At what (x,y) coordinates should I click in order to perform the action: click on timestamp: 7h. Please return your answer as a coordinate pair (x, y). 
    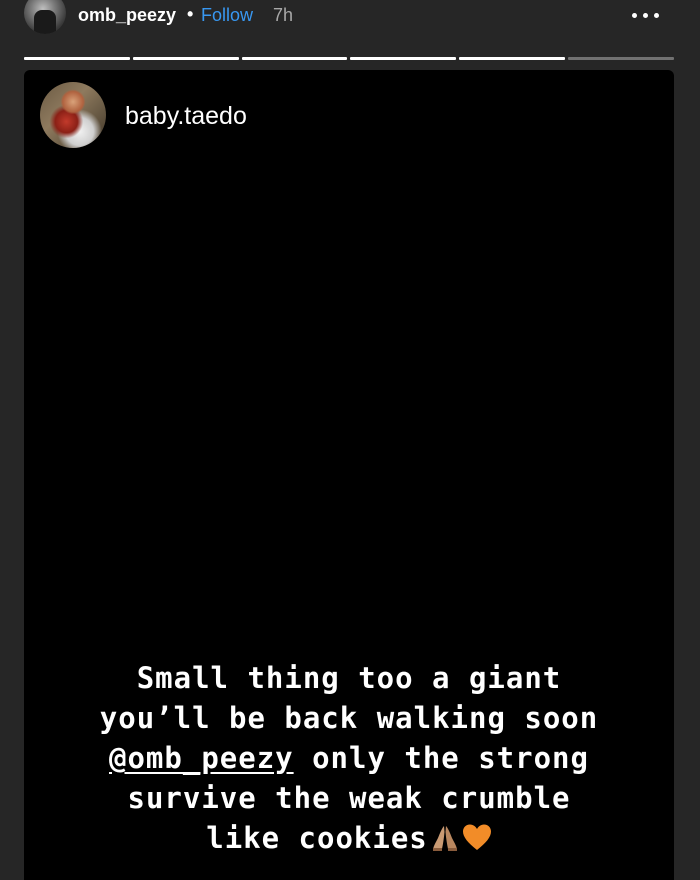
    Looking at the image, I should click on (283, 15).